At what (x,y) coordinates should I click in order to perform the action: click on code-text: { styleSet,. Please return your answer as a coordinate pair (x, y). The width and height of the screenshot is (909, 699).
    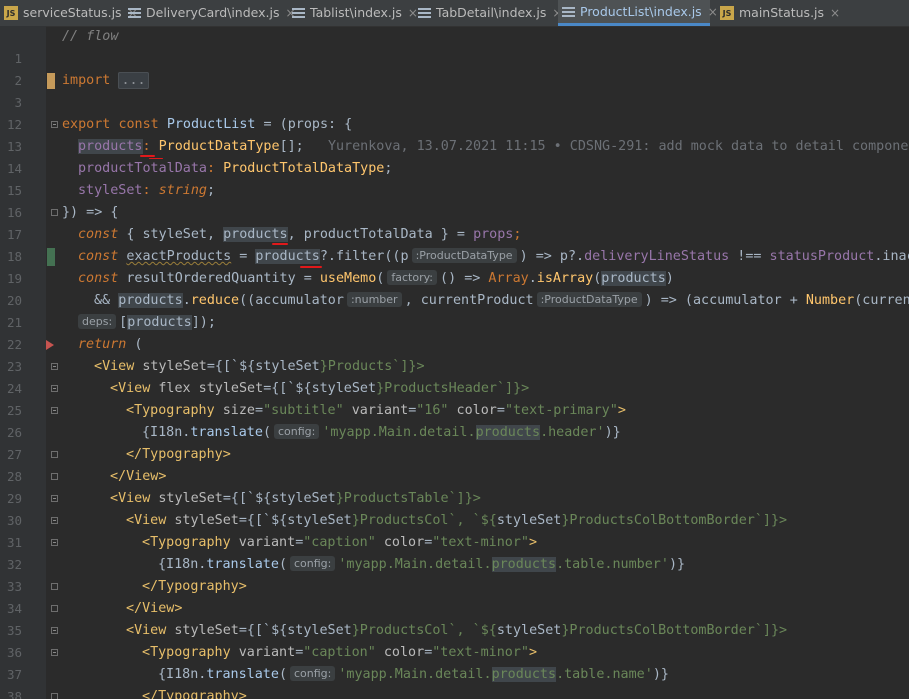
    Looking at the image, I should click on (171, 234).